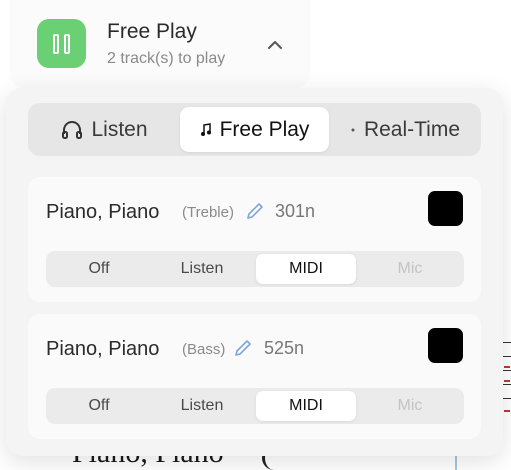 The image size is (511, 470). I want to click on tab-real-time-label: Real-Time, so click(412, 129).